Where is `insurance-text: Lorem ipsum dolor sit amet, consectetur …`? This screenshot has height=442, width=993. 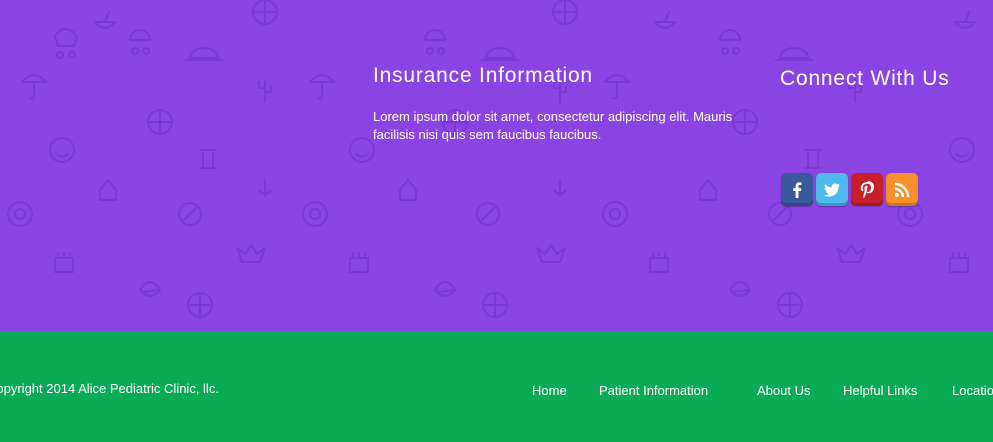
insurance-text: Lorem ipsum dolor sit amet, consectetur … is located at coordinates (553, 125).